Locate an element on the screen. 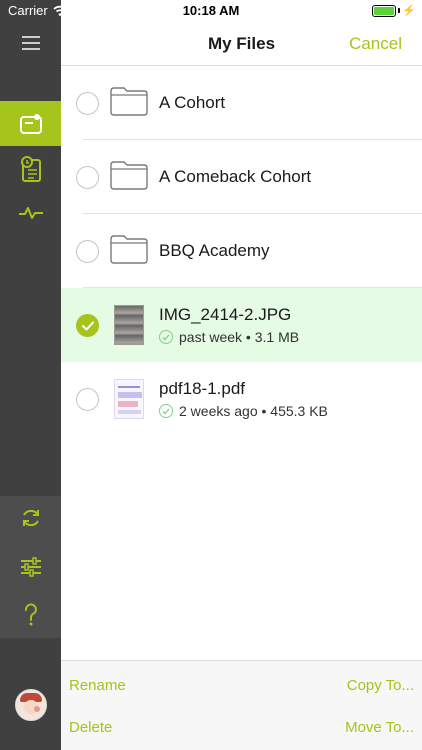  question-icon is located at coordinates (30, 614).